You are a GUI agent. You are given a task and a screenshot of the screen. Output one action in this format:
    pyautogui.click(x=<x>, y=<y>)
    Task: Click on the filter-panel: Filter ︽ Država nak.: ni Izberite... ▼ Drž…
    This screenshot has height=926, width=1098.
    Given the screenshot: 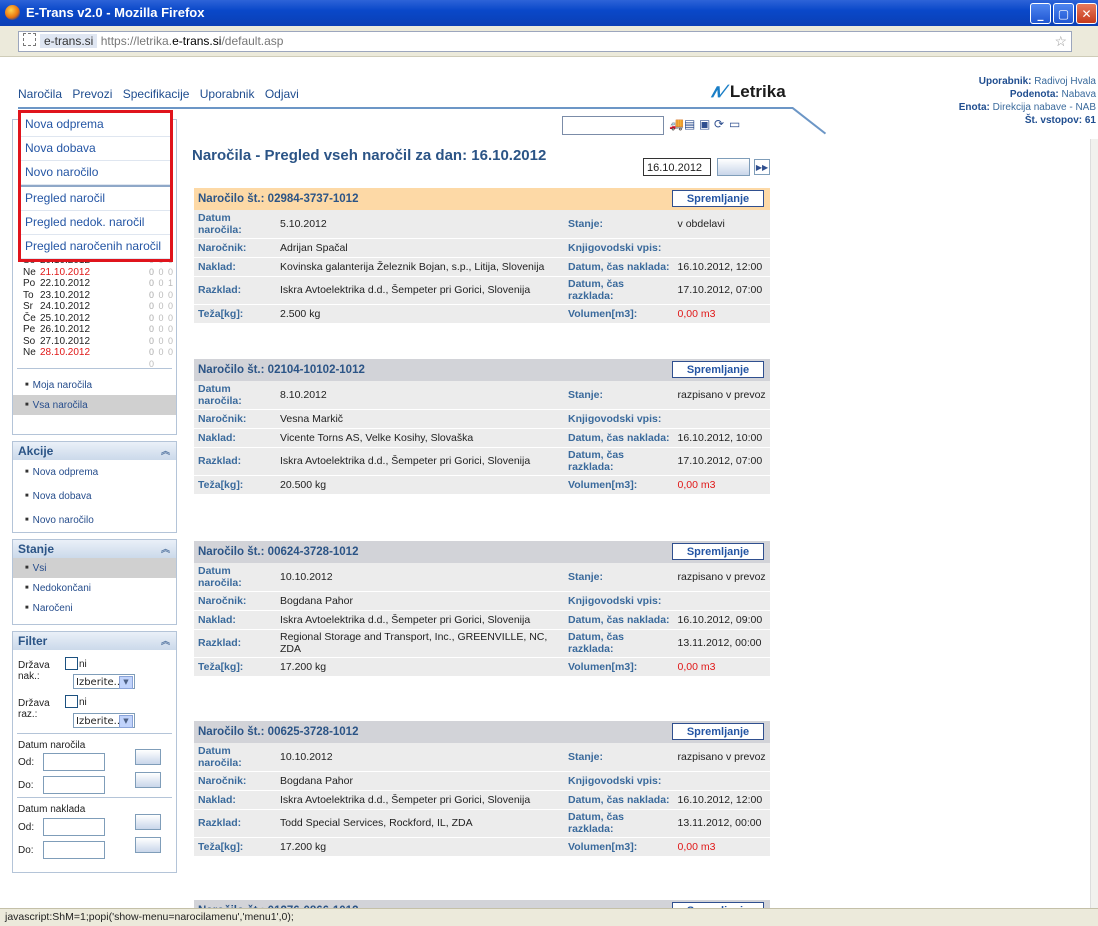 What is the action you would take?
    pyautogui.click(x=94, y=752)
    